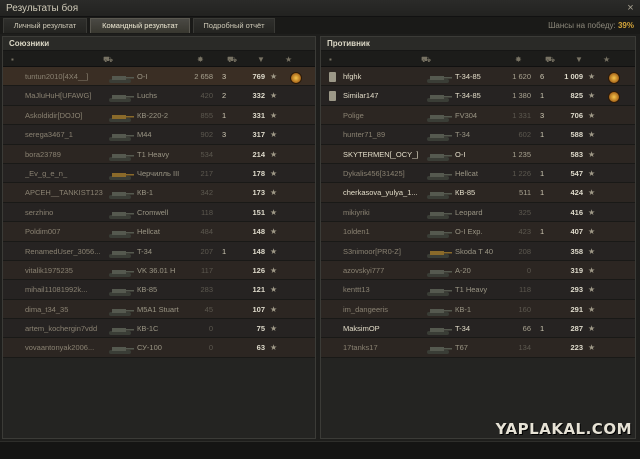 The width and height of the screenshot is (640, 459). What do you see at coordinates (478, 44) in the screenshot?
I see `enemies-title: Противник` at bounding box center [478, 44].